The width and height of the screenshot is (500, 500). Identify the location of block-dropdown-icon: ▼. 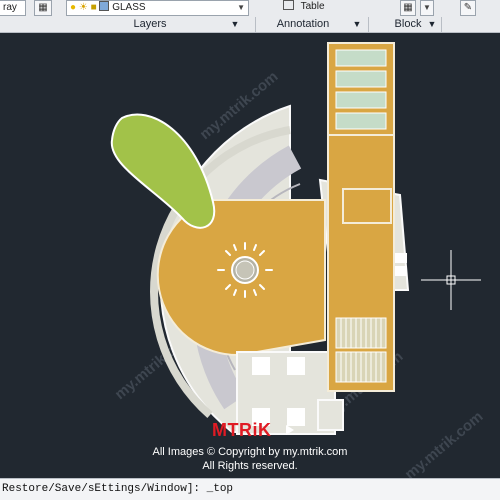
(427, 8).